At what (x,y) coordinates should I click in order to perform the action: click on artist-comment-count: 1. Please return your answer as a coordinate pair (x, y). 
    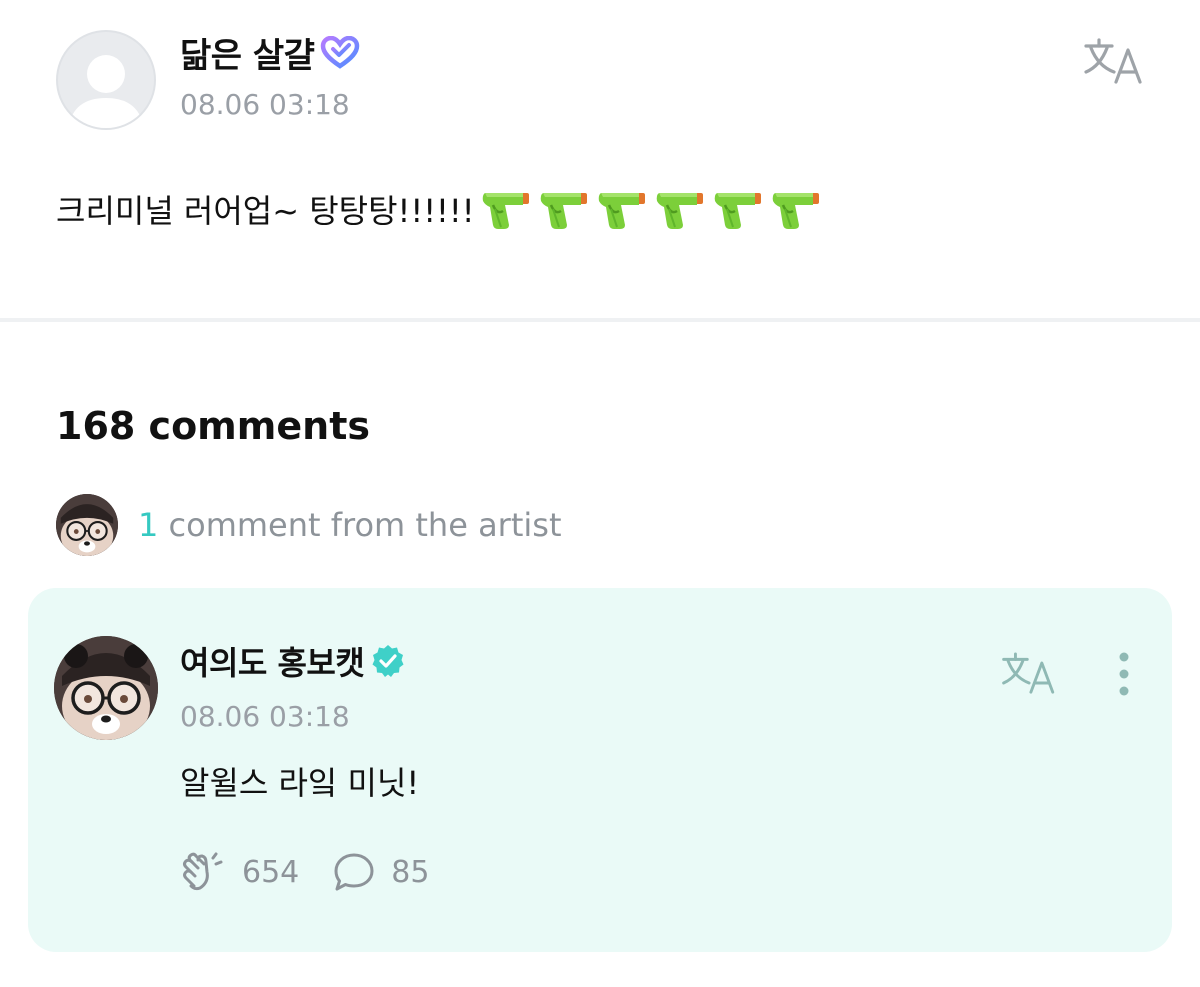
    Looking at the image, I should click on (148, 525).